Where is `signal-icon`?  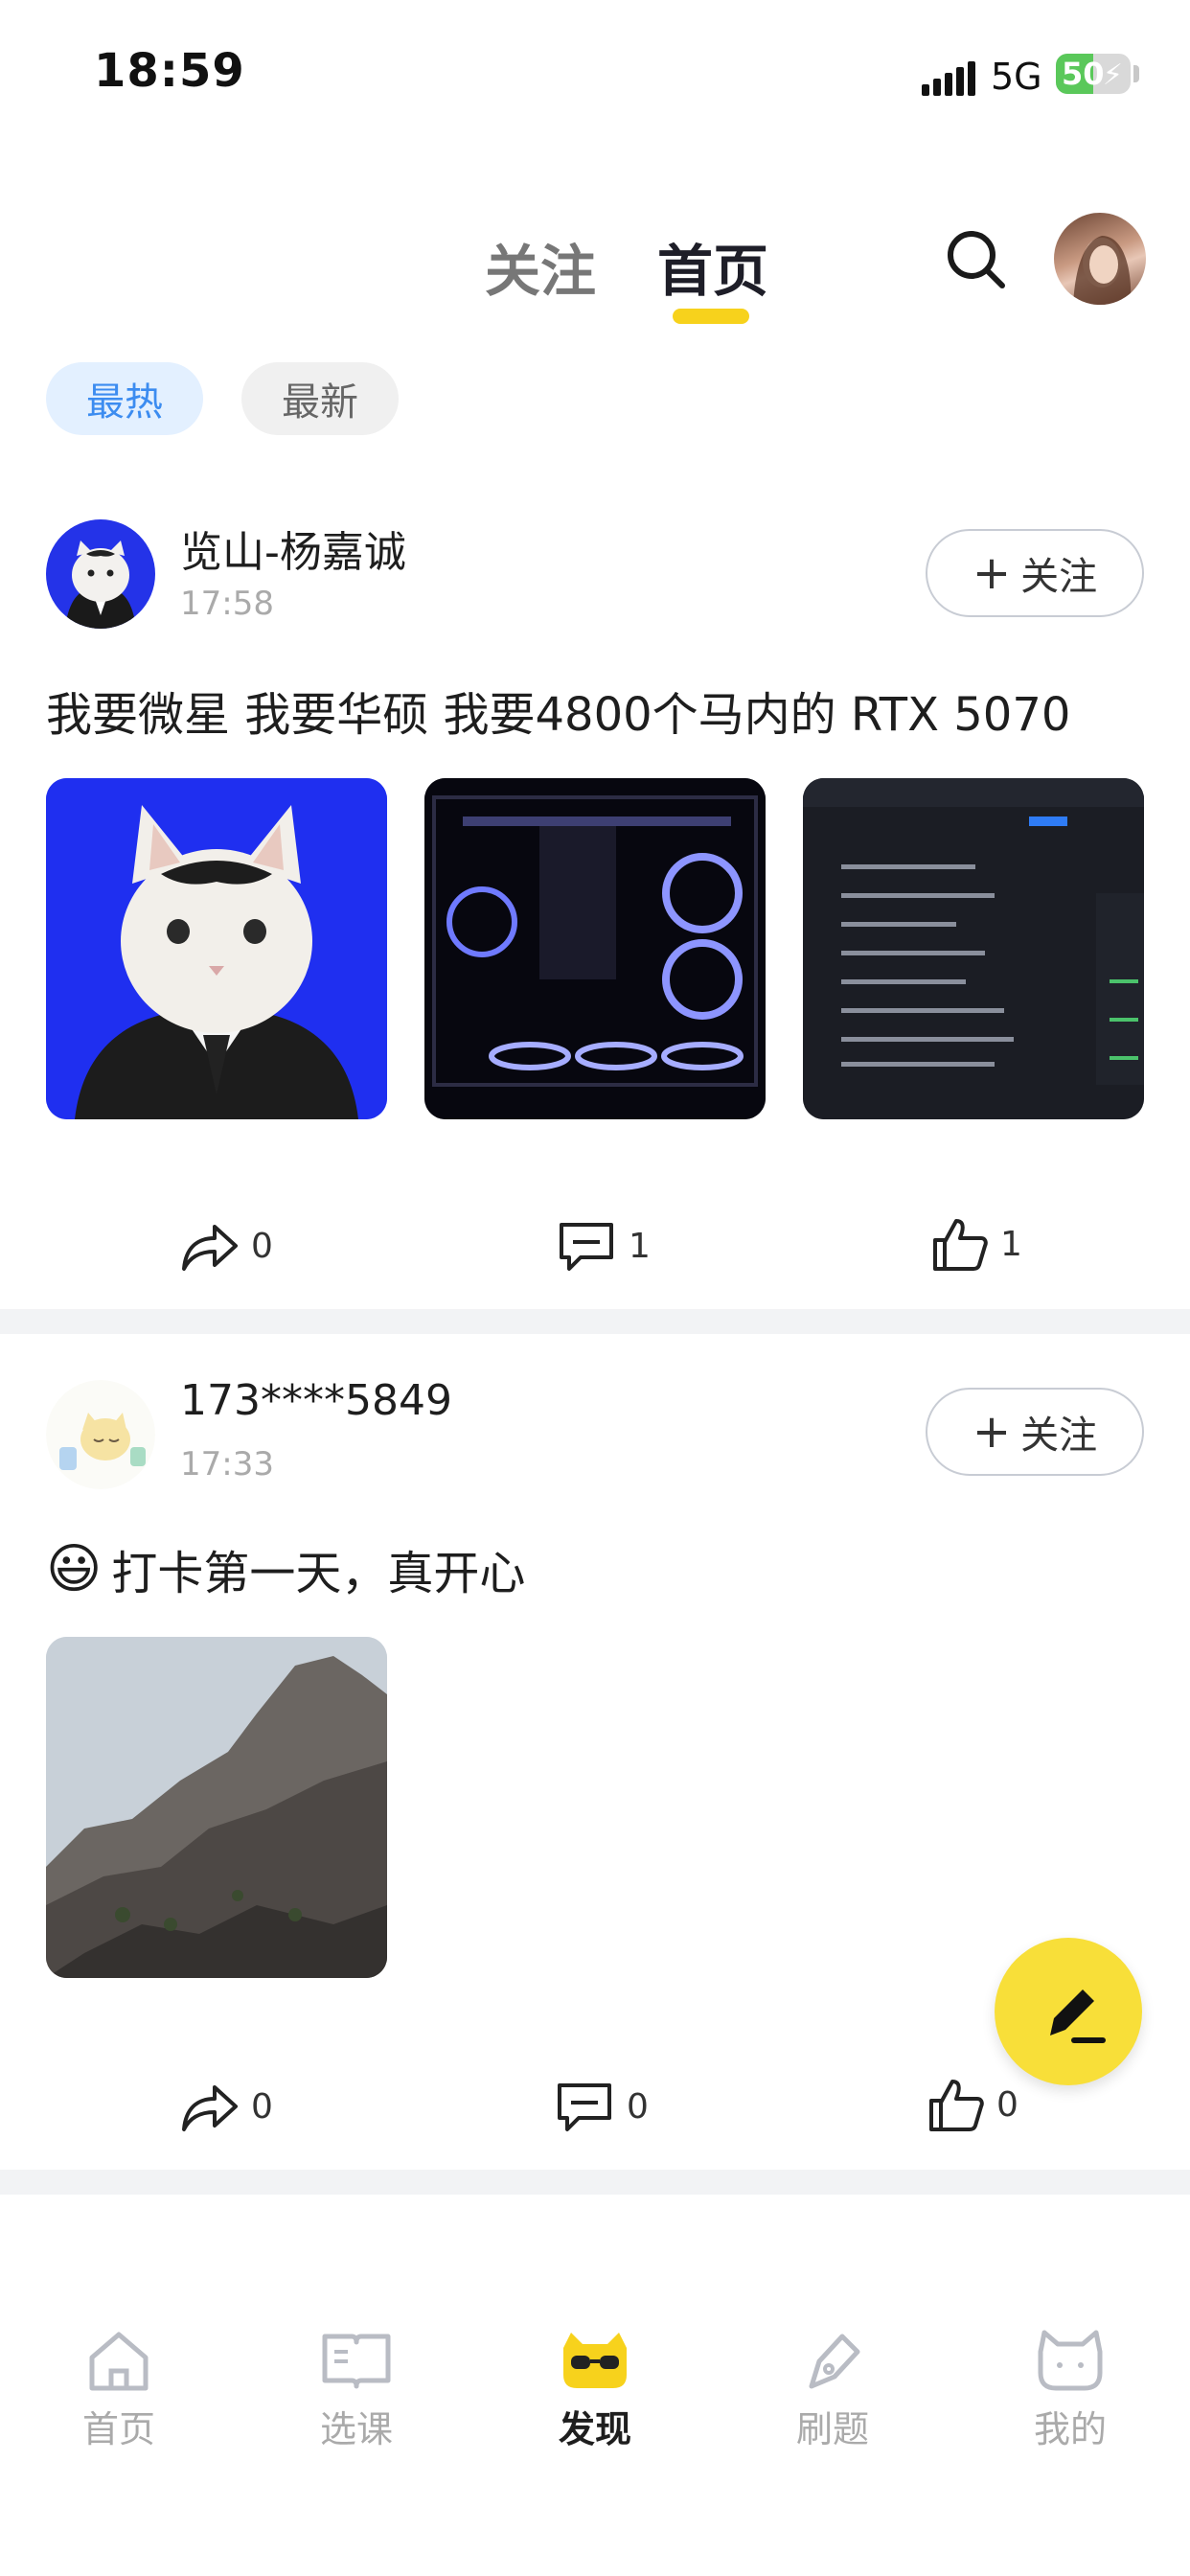 signal-icon is located at coordinates (949, 78).